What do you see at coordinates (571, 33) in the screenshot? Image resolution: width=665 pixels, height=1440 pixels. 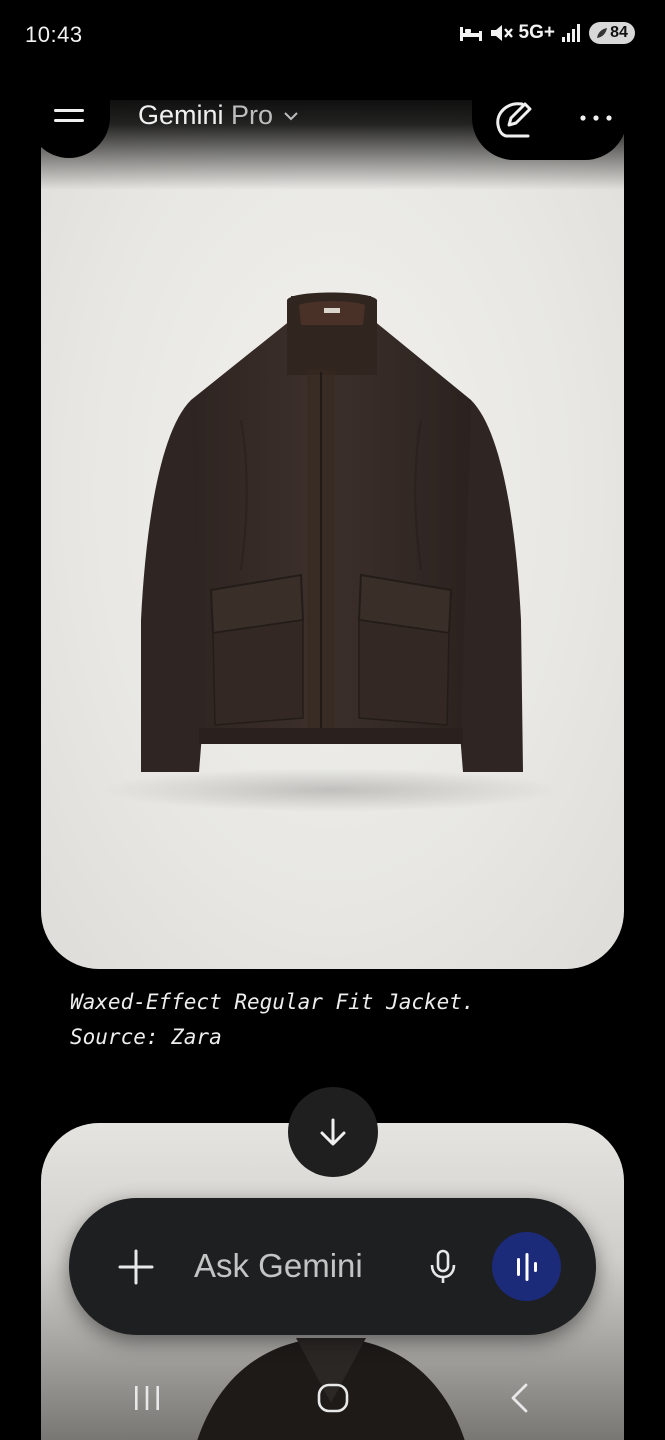 I see `signal-icon` at bounding box center [571, 33].